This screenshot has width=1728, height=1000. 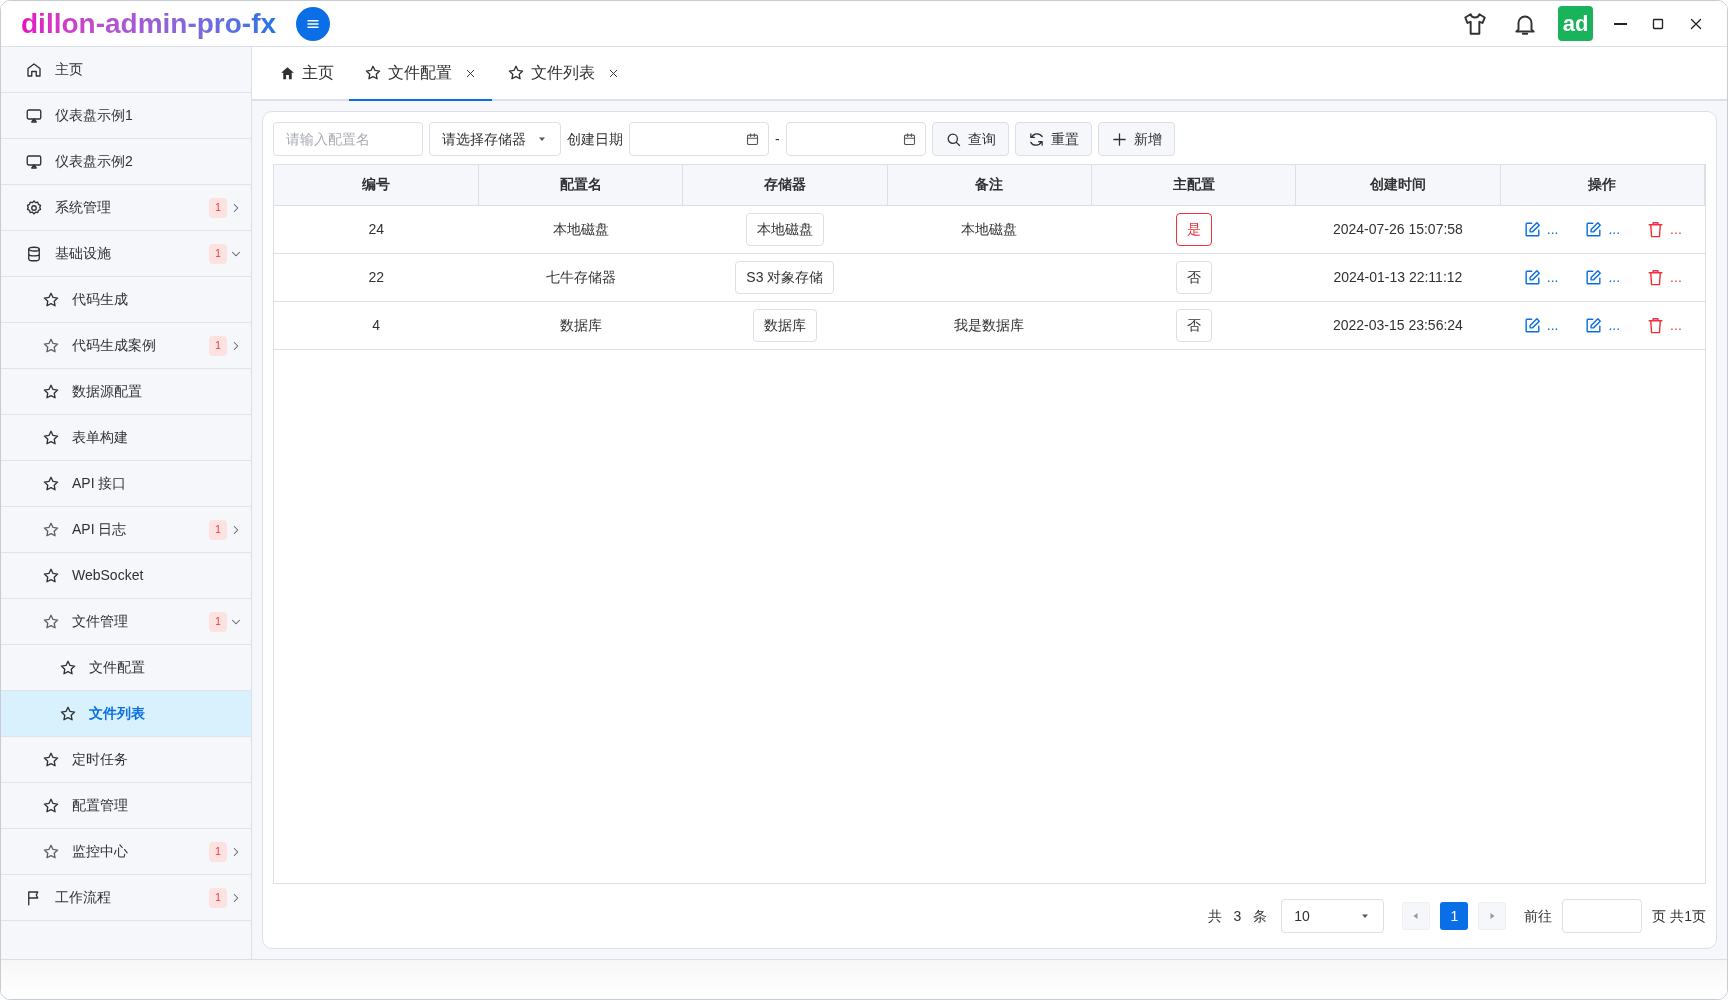 I want to click on sidebar-item: 仪表盘示例1, so click(x=126, y=116).